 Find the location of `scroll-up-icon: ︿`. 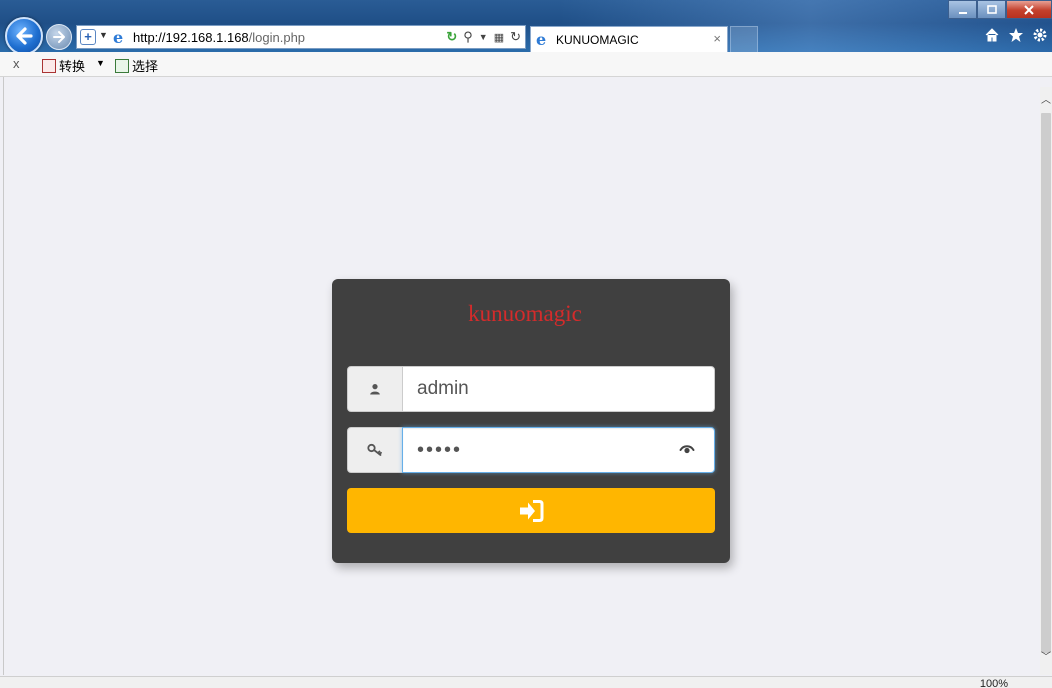

scroll-up-icon: ︿ is located at coordinates (1046, 98).